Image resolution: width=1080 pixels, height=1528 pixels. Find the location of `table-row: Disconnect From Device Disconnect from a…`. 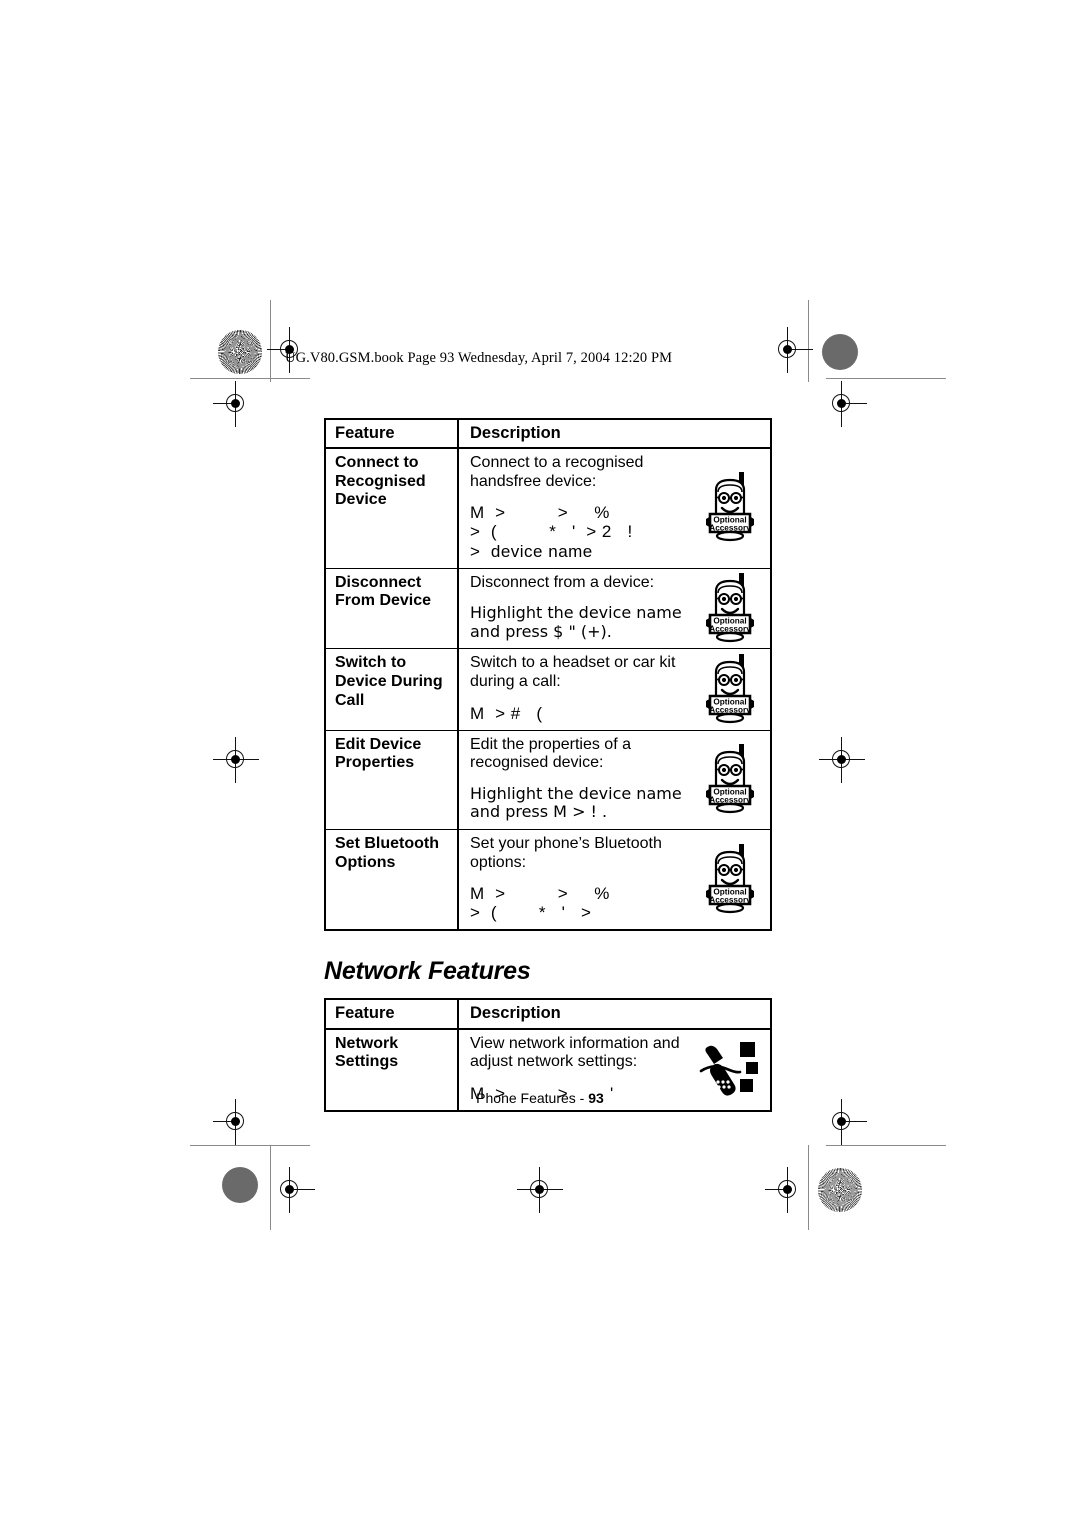

table-row: Disconnect From Device Disconnect from a… is located at coordinates (548, 608).